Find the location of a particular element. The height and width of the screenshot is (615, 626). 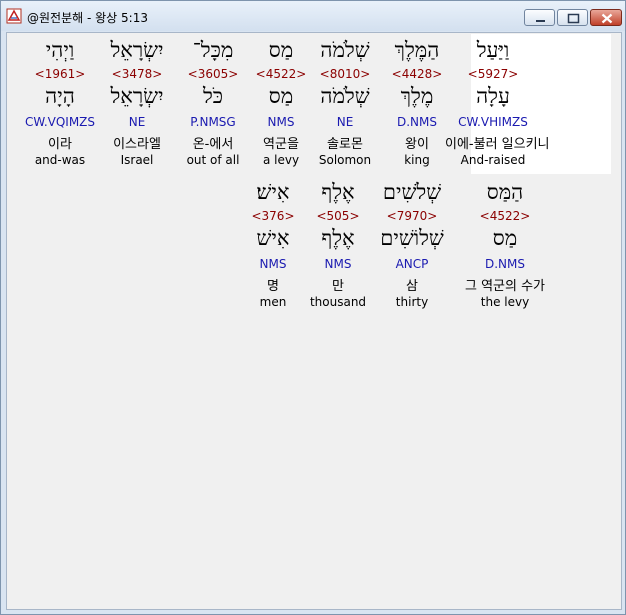

close-icon is located at coordinates (607, 18).